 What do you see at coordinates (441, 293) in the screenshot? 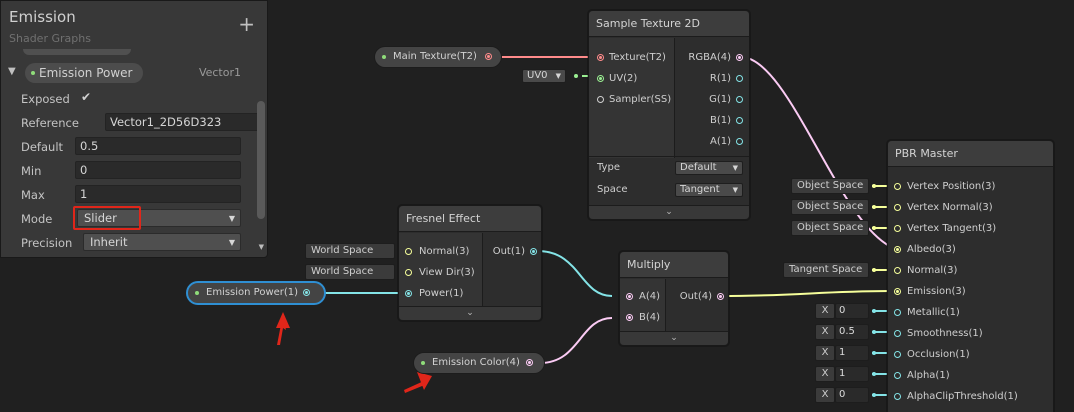
I see `port-power-label: Power(1)` at bounding box center [441, 293].